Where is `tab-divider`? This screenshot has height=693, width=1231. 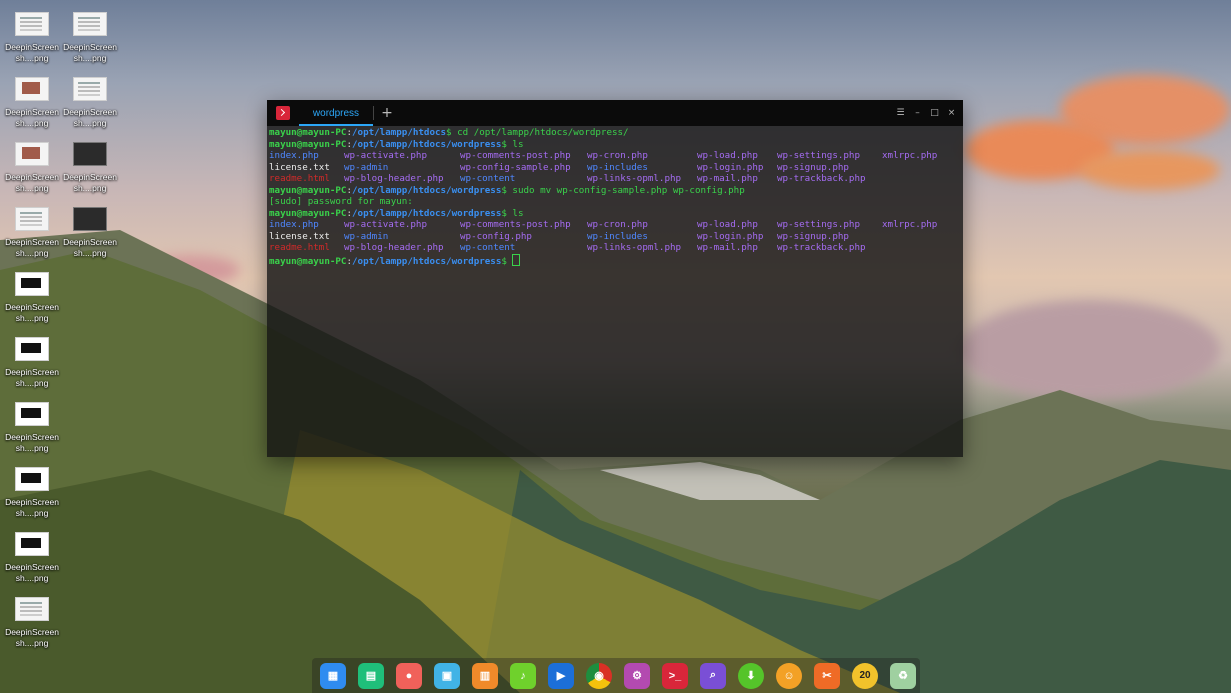
tab-divider is located at coordinates (373, 113).